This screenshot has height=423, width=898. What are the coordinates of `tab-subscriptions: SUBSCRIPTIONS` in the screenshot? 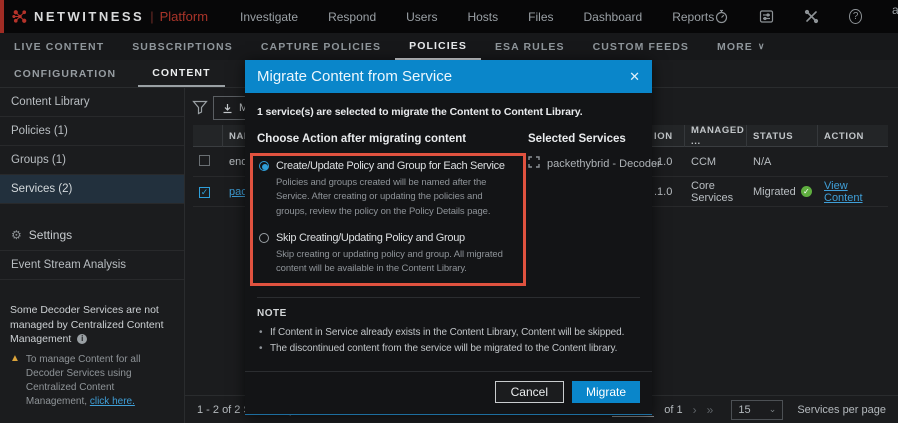 It's located at (182, 46).